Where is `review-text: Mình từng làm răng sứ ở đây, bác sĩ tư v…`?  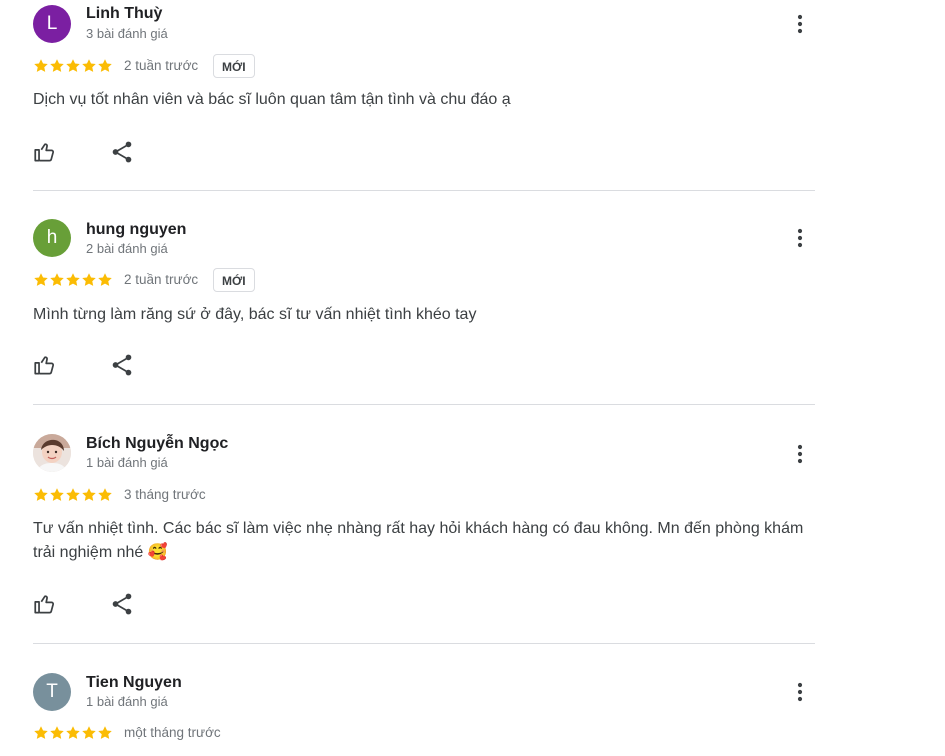 review-text: Mình từng làm răng sứ ở đây, bác sĩ tư v… is located at coordinates (255, 314).